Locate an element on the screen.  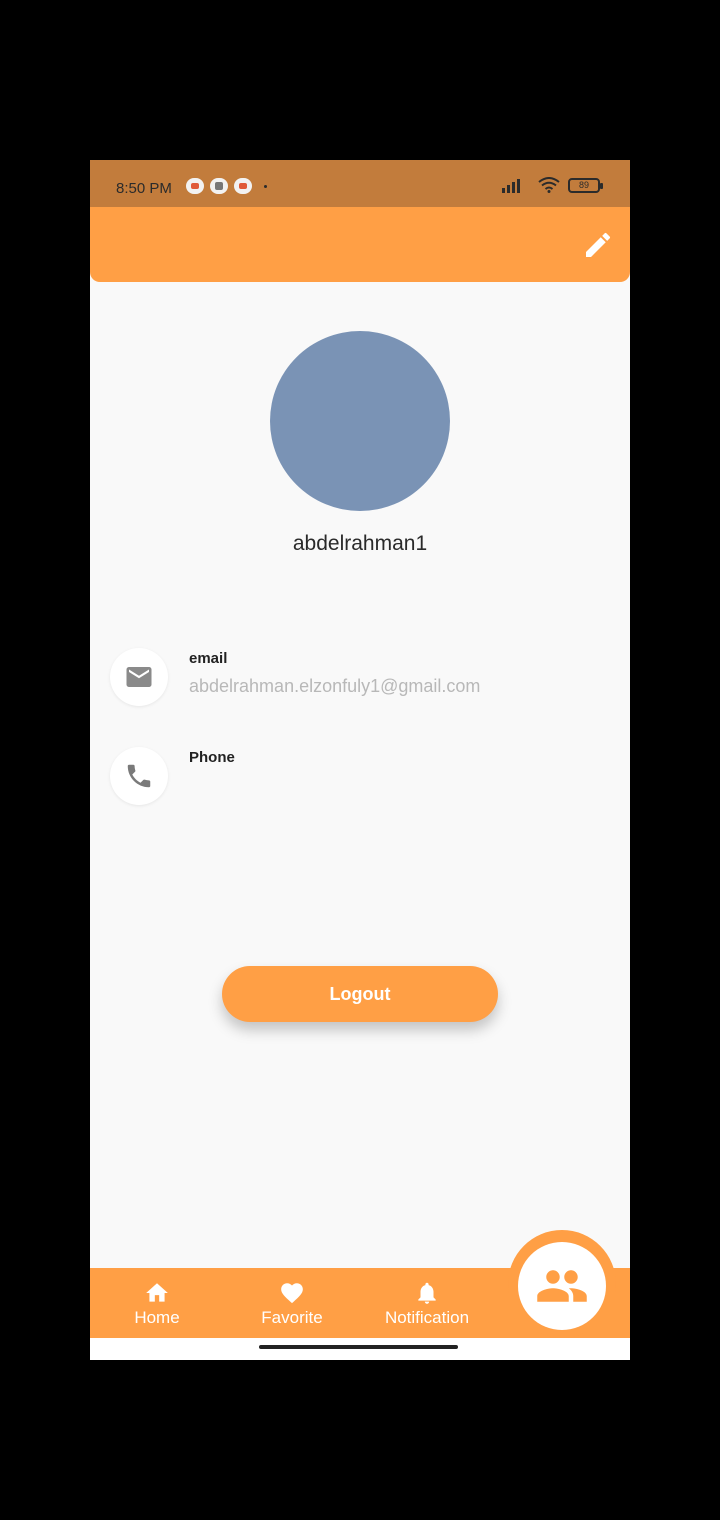
nav-label-home: Home is located at coordinates (157, 1317).